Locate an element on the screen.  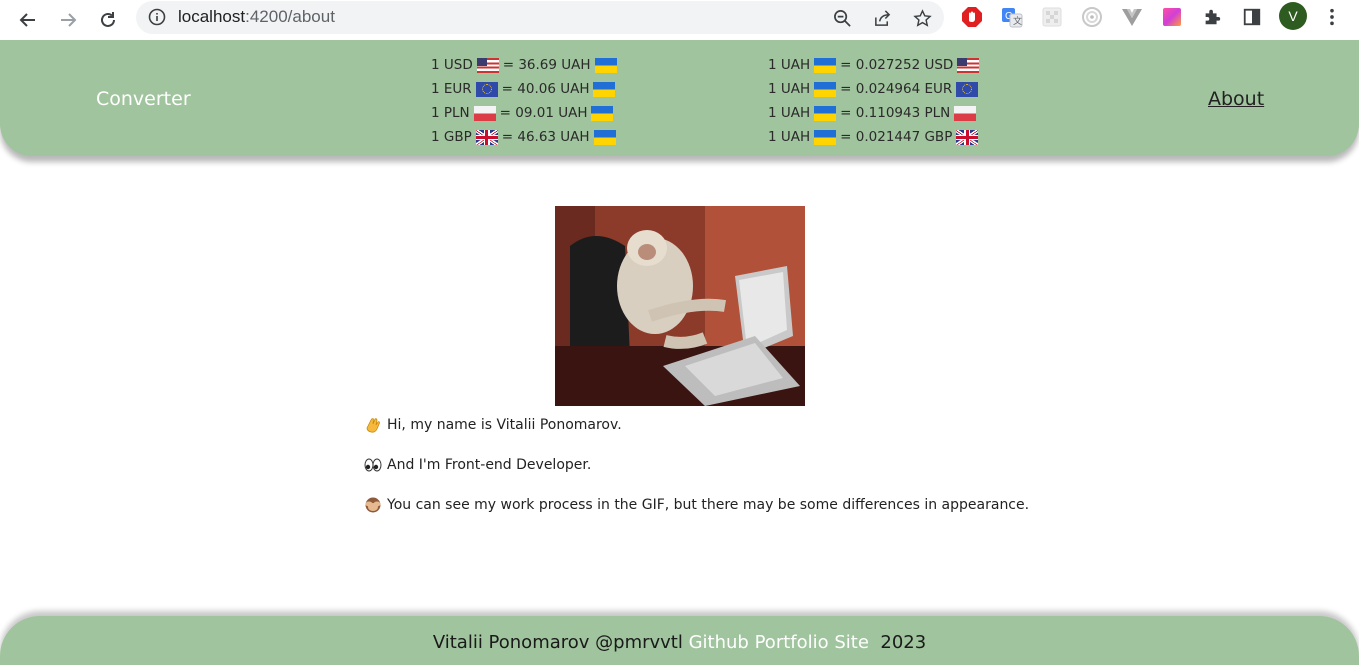
translate-extension-icon: G文 is located at coordinates (1012, 17).